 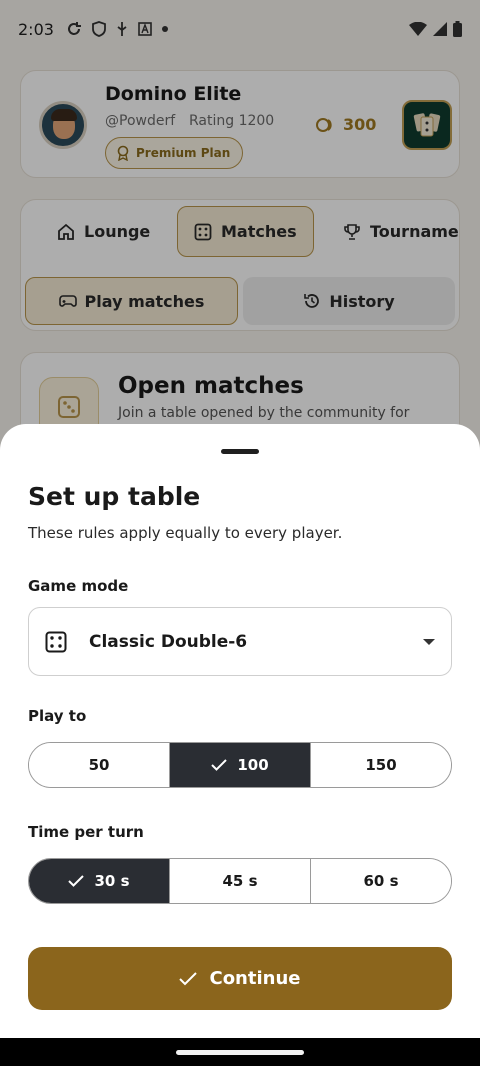 I want to click on play-to-option-label: 50, so click(x=99, y=765).